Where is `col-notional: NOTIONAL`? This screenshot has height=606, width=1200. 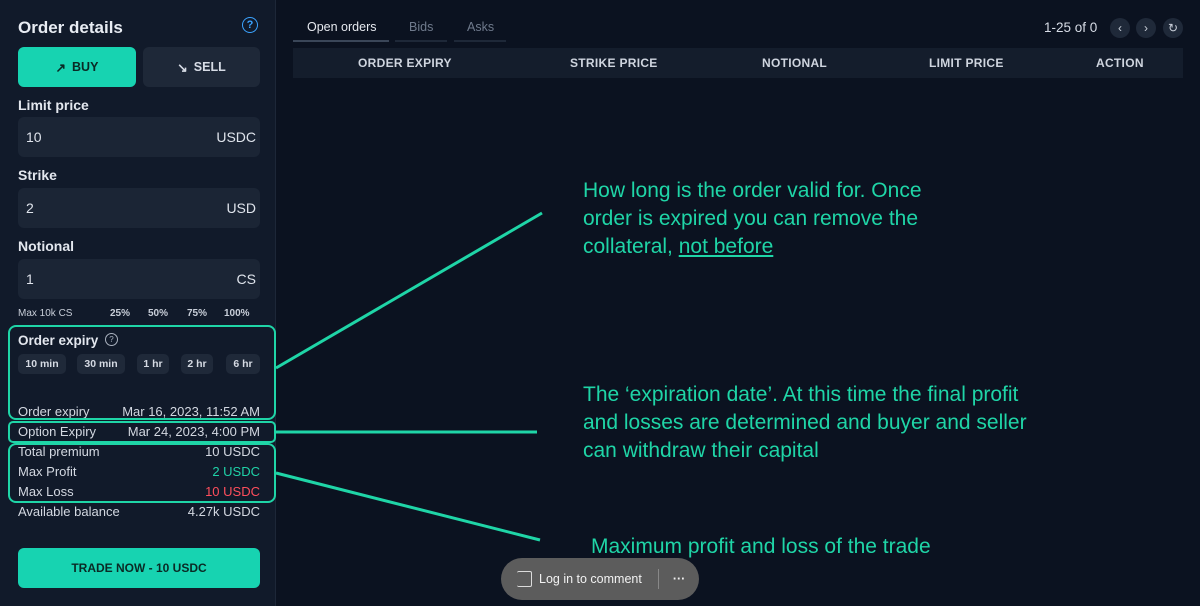 col-notional: NOTIONAL is located at coordinates (794, 63).